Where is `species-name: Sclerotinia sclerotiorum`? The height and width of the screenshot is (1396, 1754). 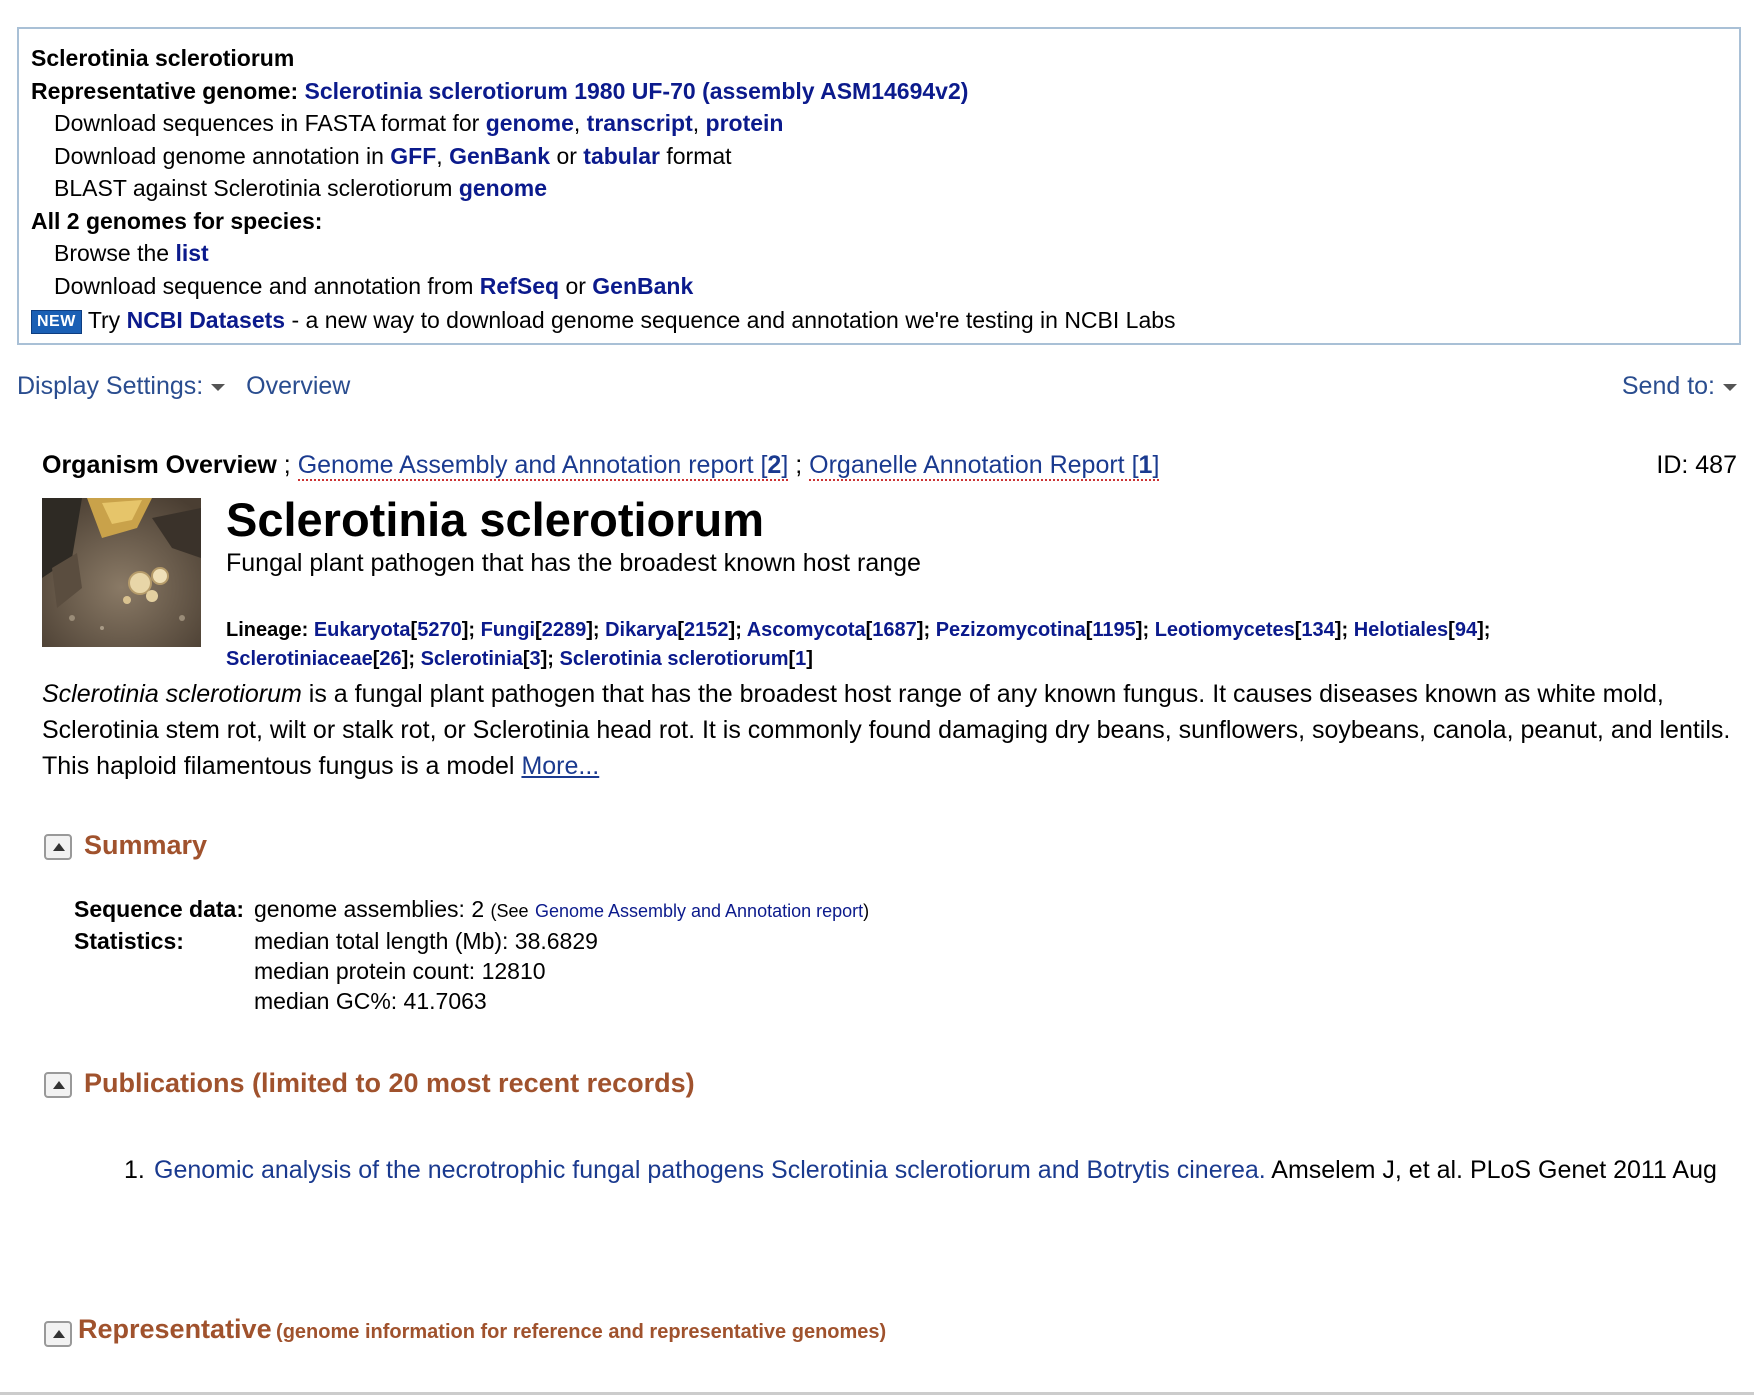 species-name: Sclerotinia sclerotiorum is located at coordinates (163, 58).